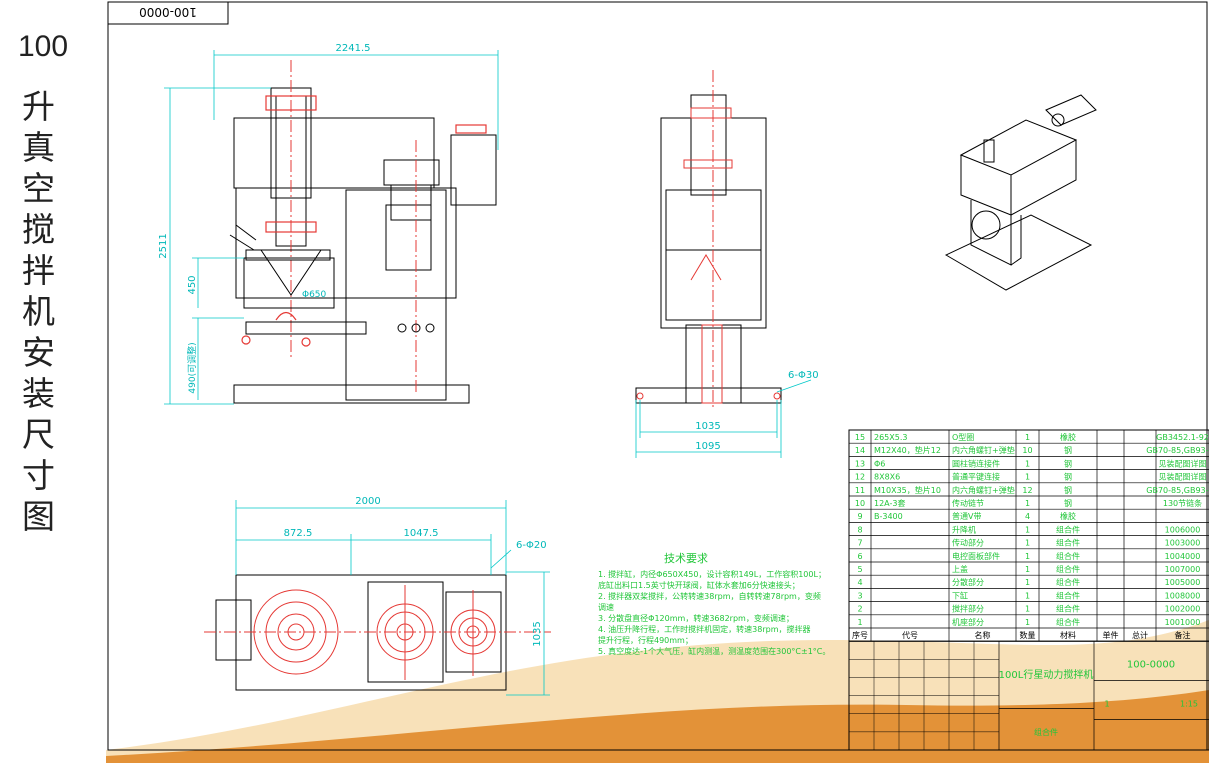  Describe the element at coordinates (860, 490) in the screenshot. I see `bom-cell: 11` at that location.